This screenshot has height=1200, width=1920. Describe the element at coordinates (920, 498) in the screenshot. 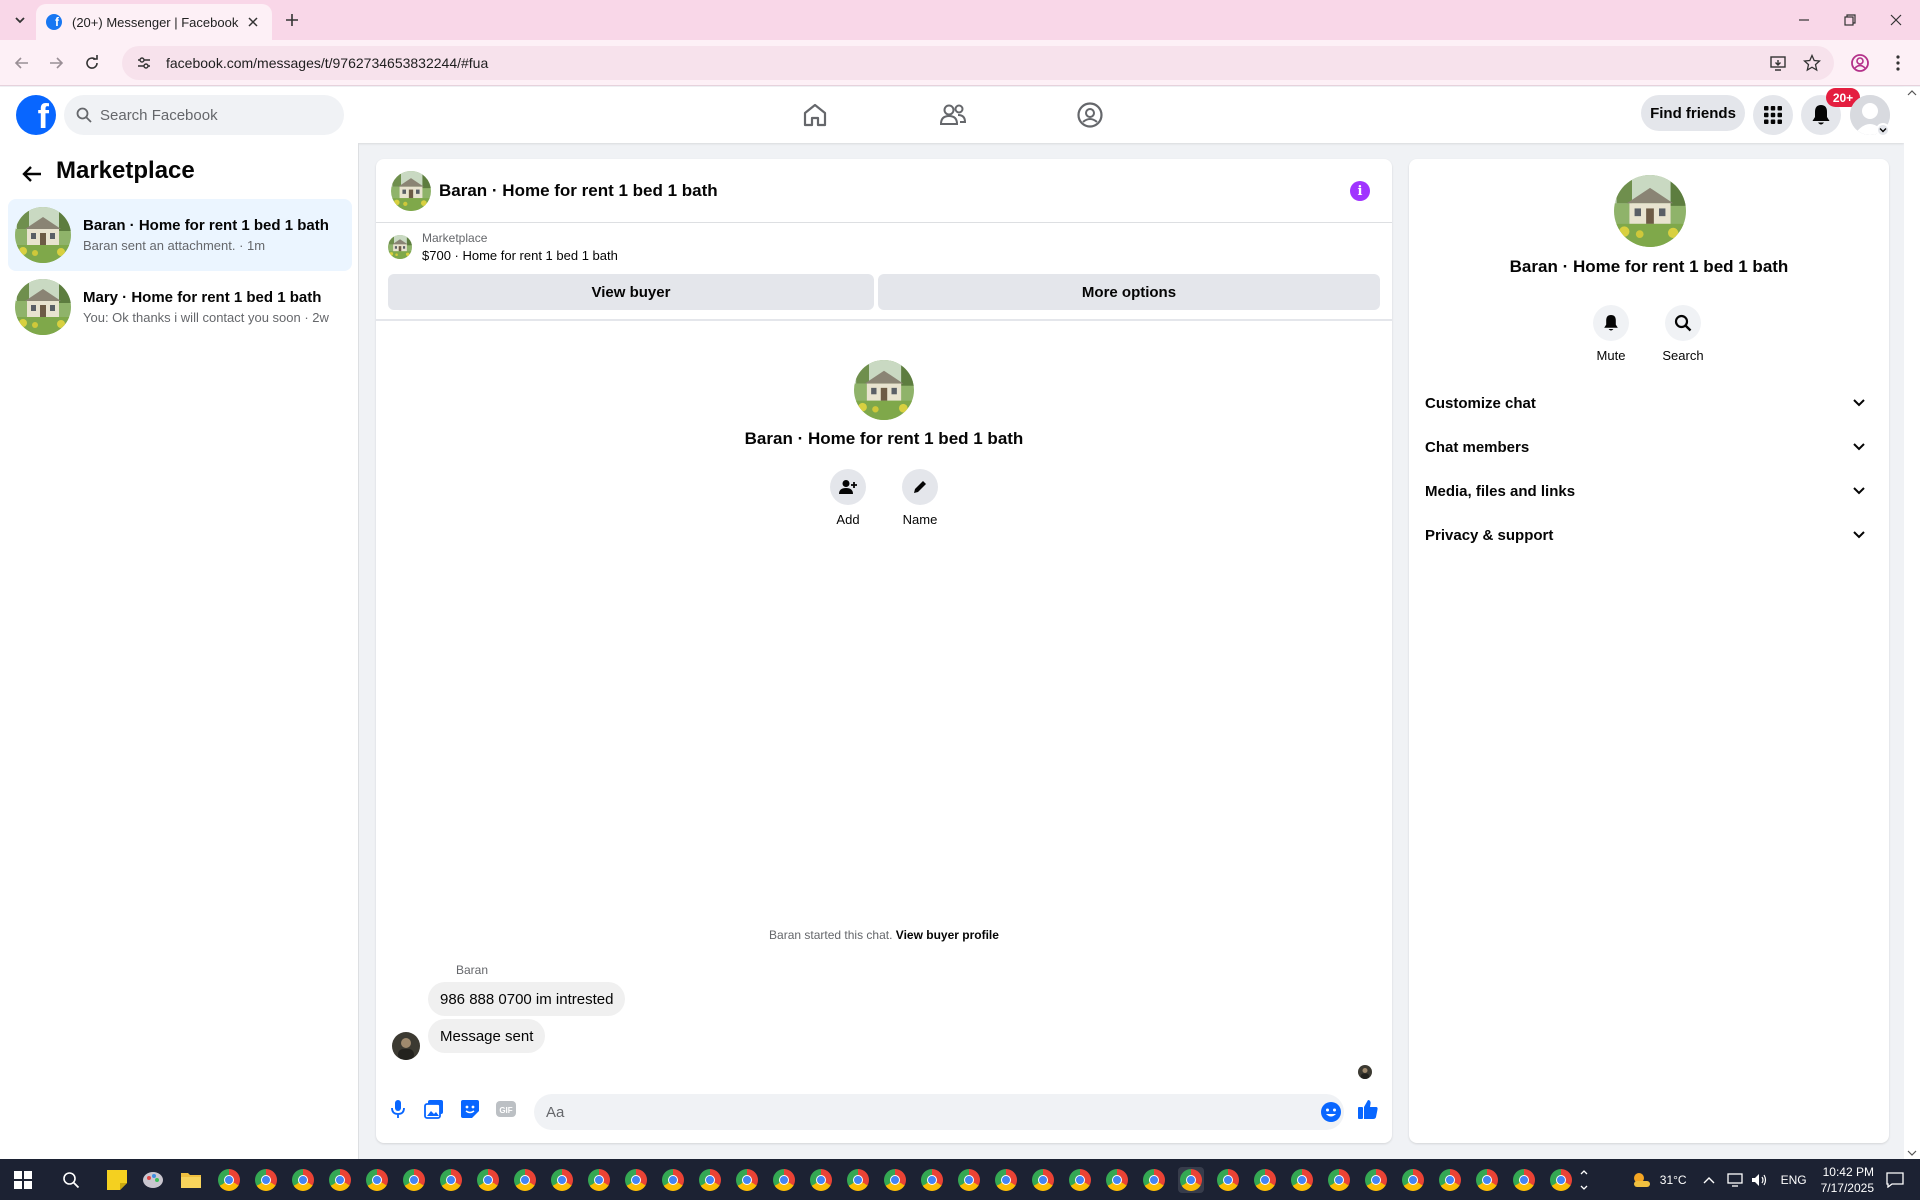

I see `name-chat-button: Name` at that location.